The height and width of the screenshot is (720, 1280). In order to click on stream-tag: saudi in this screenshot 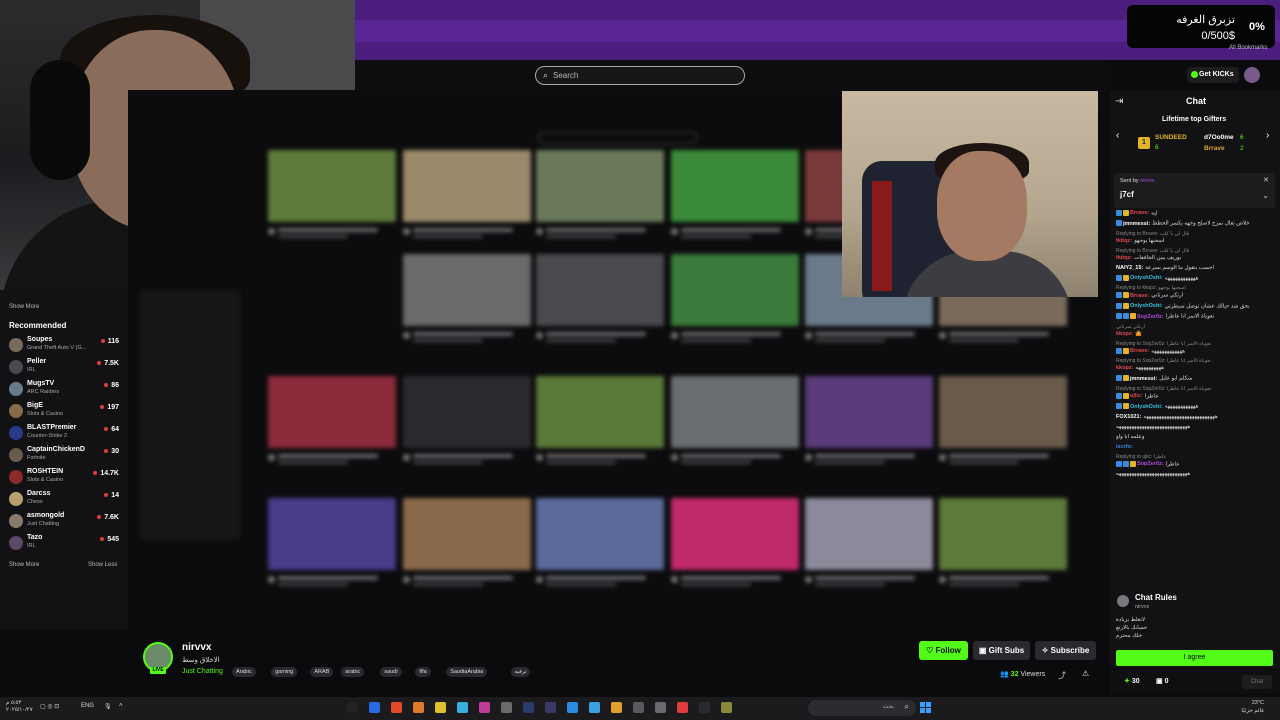, I will do `click(391, 672)`.